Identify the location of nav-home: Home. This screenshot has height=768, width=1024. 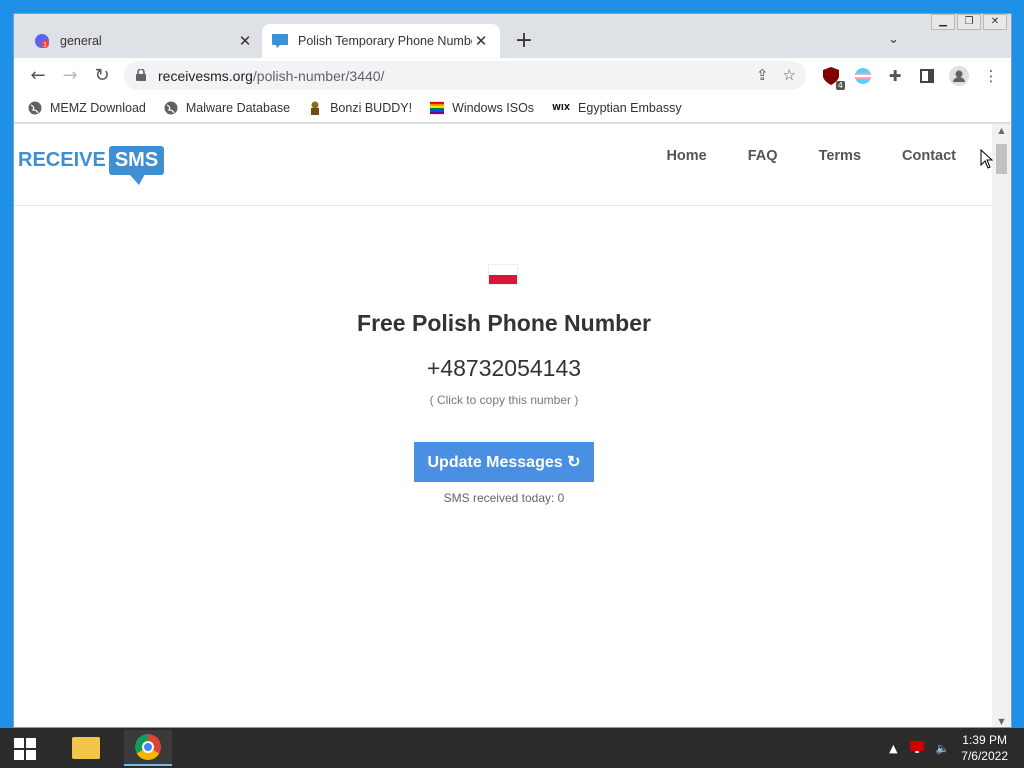
(686, 156).